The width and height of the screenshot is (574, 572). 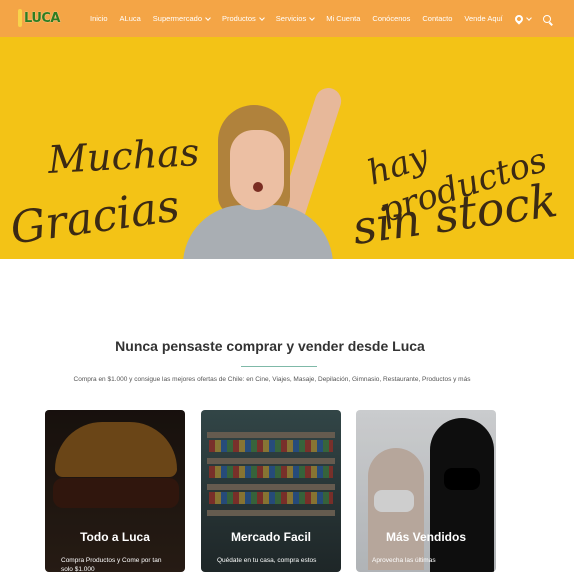 I want to click on hero-woman-image, so click(x=263, y=171).